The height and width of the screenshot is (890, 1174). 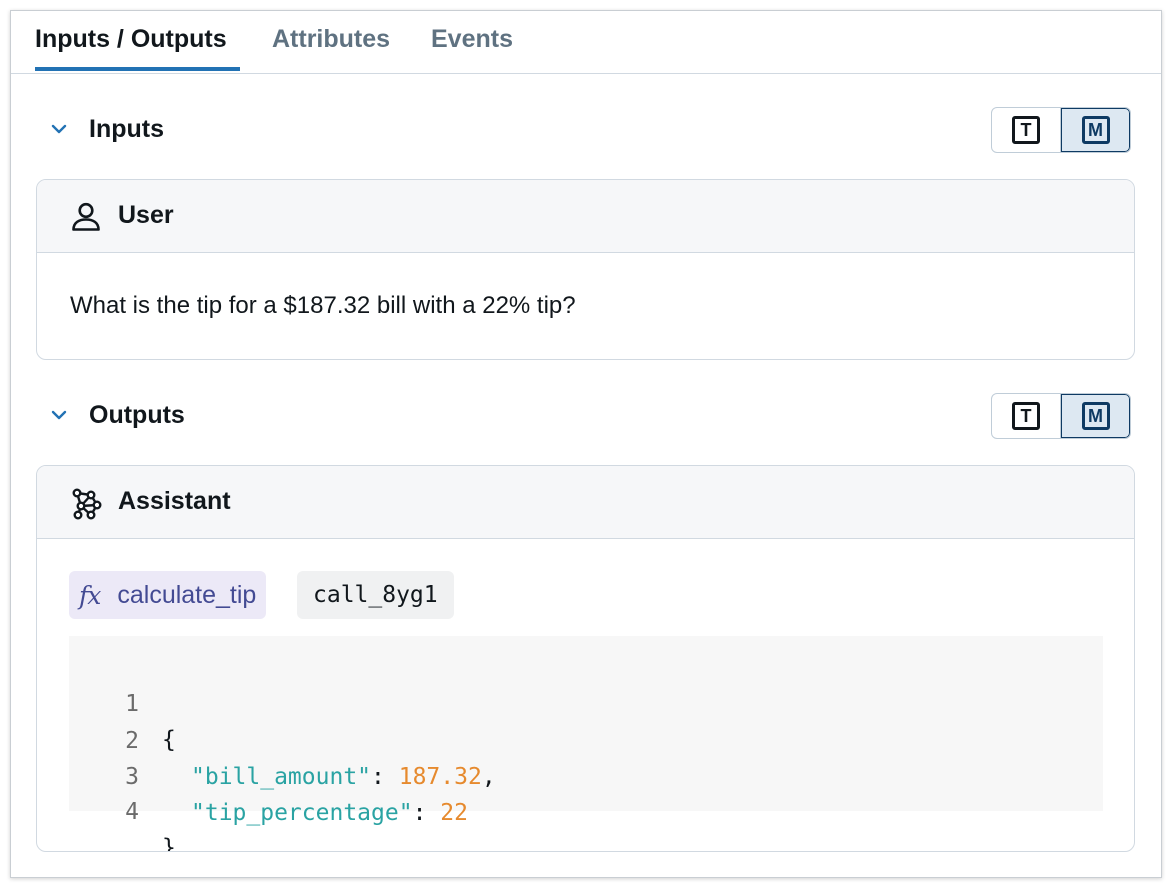 I want to click on json-brace: }, so click(x=169, y=843).